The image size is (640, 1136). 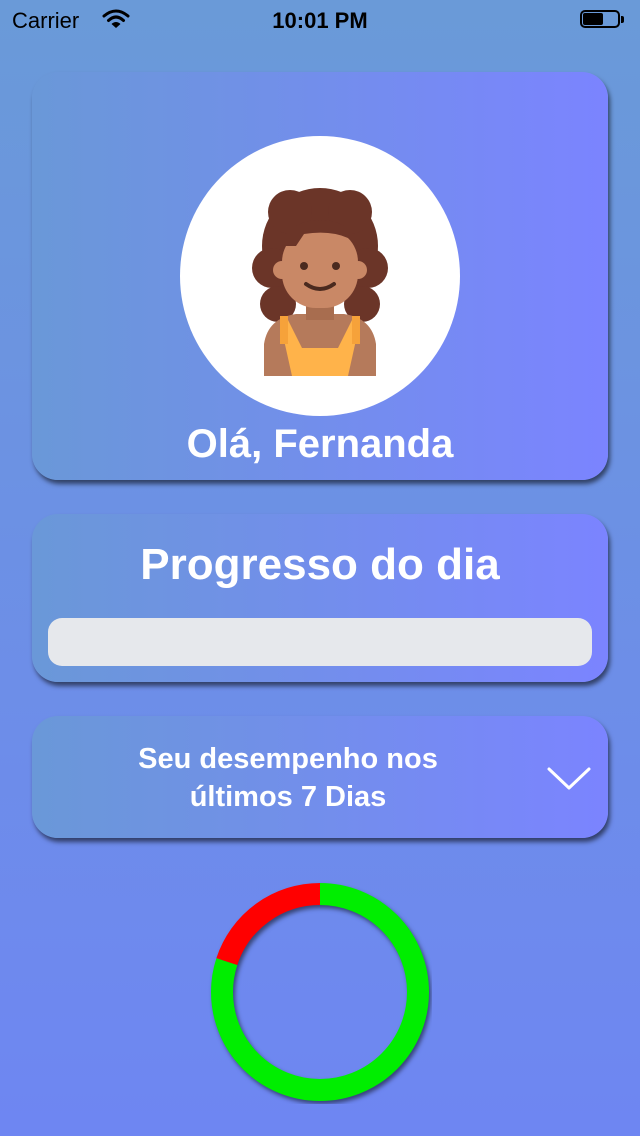 I want to click on girl-avatar-icon, so click(x=320, y=282).